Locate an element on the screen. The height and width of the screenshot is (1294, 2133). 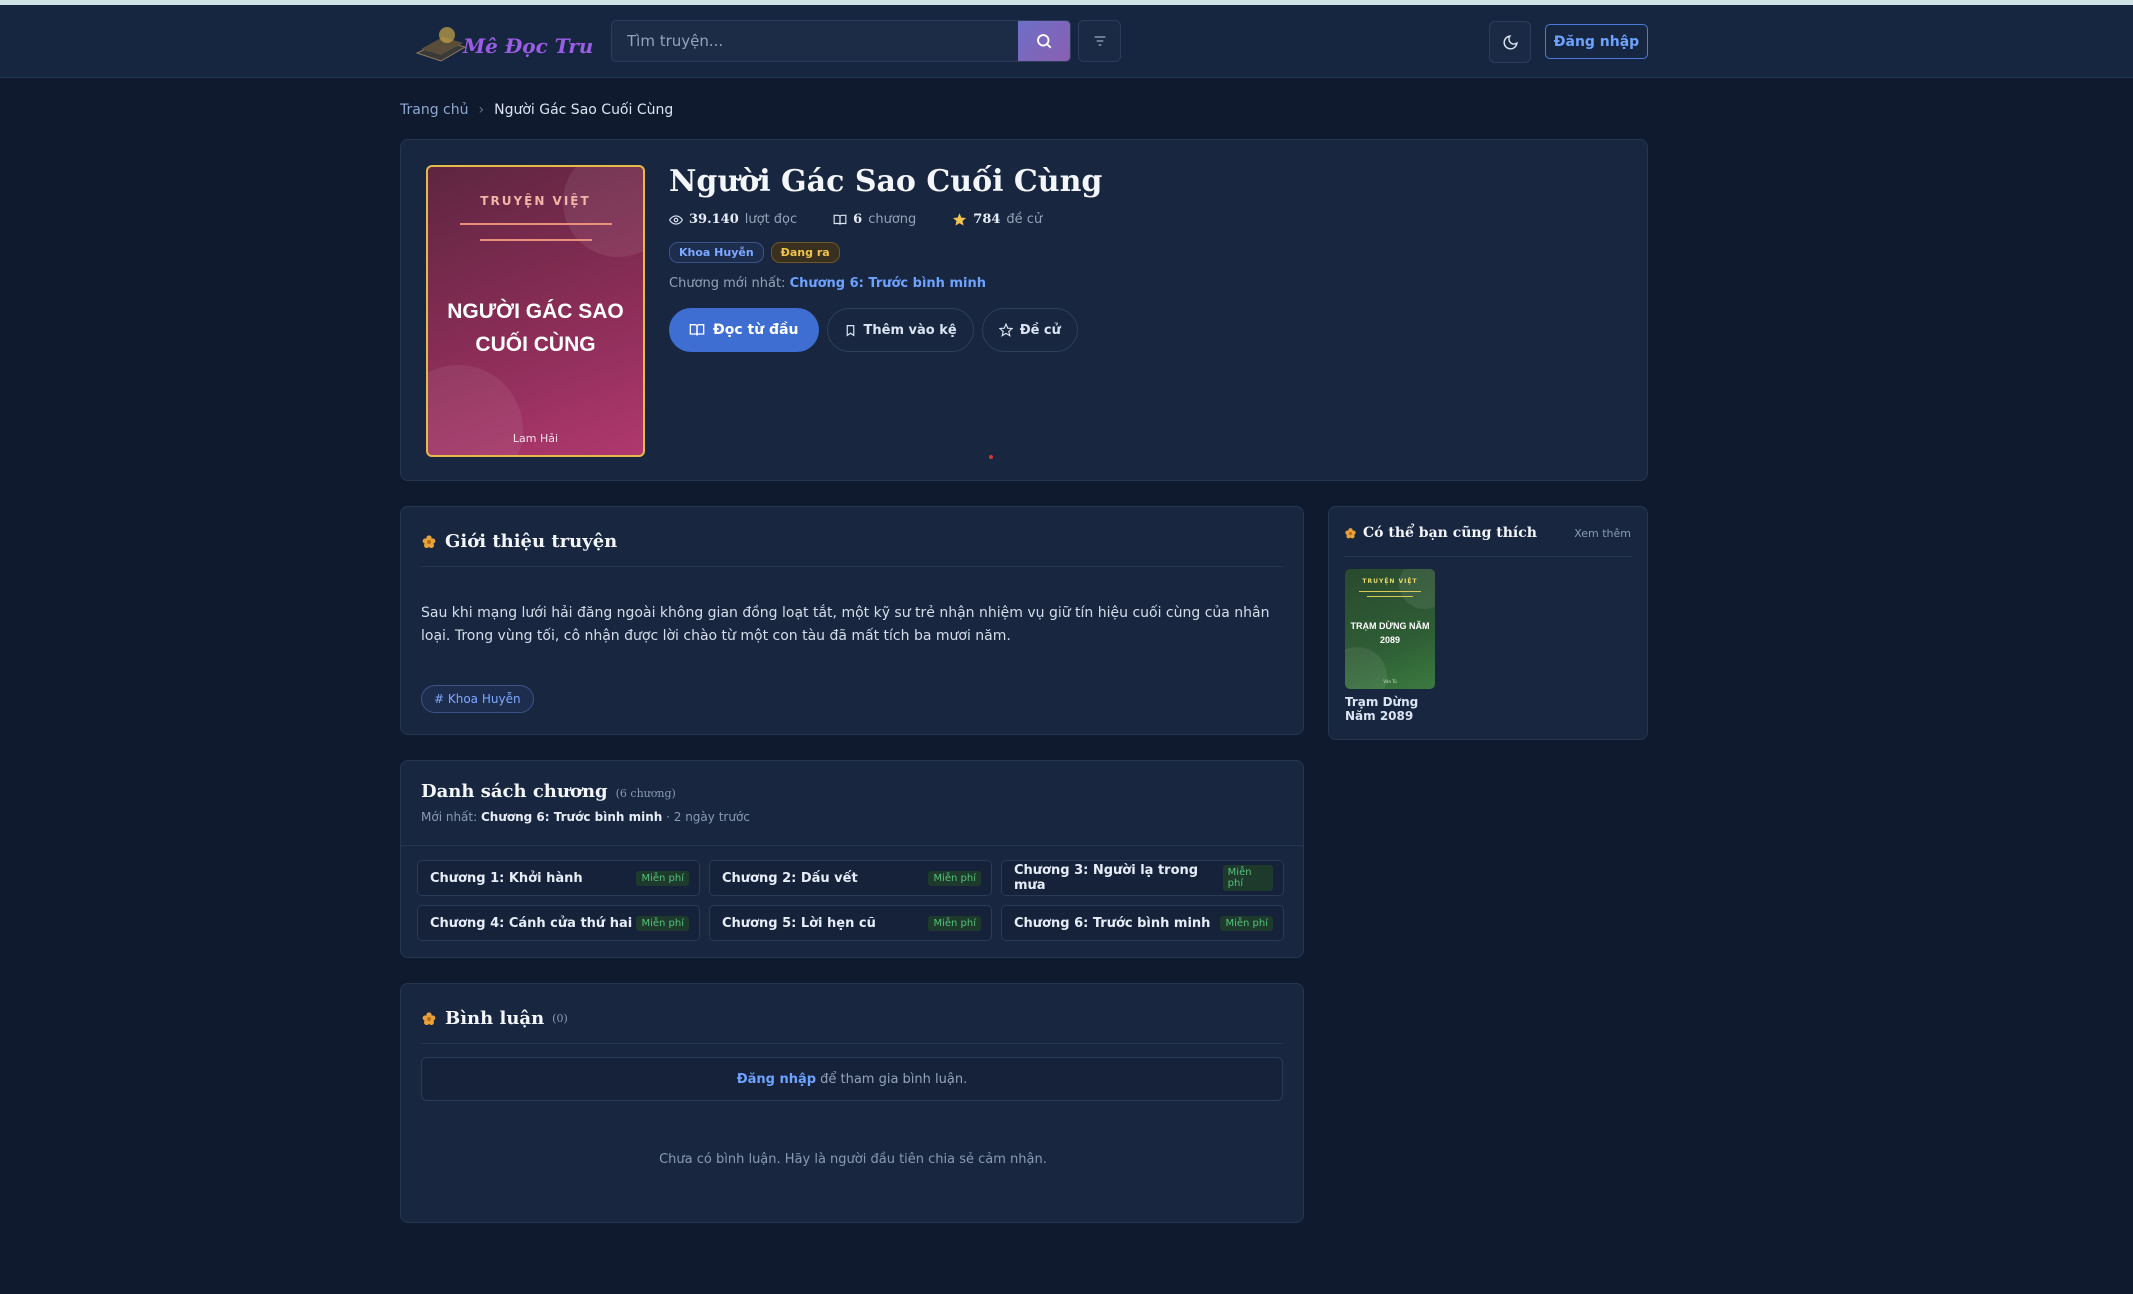
read-button-label: Đọc từ đầu is located at coordinates (756, 330).